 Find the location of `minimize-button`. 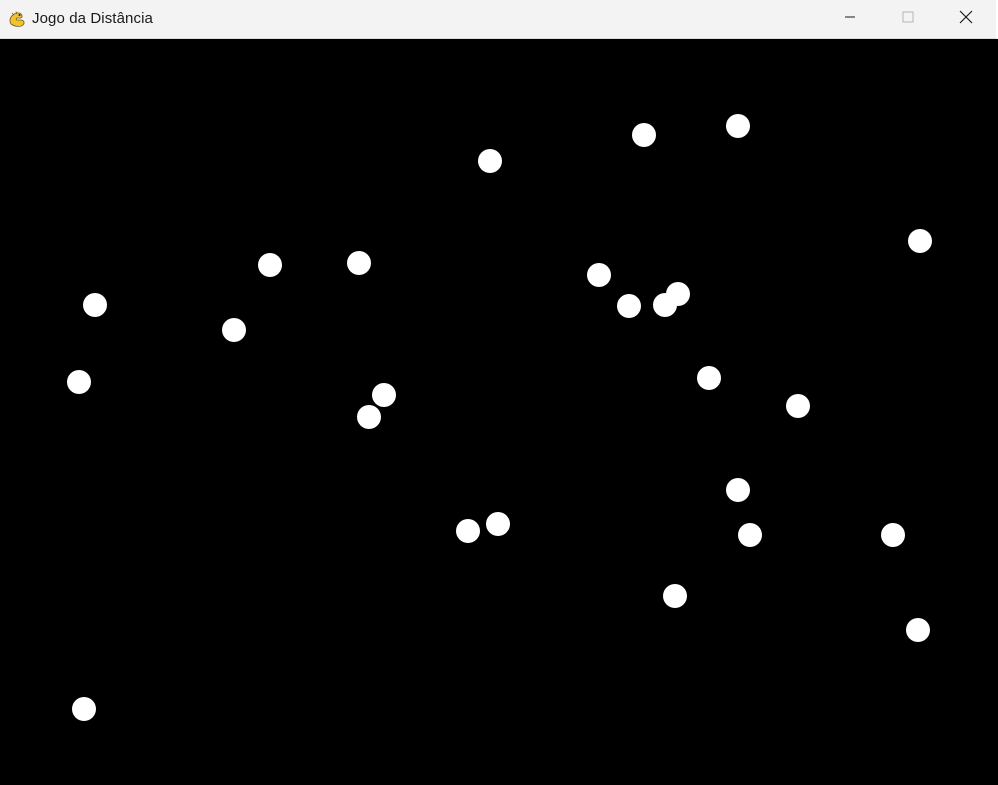

minimize-button is located at coordinates (850, 19).